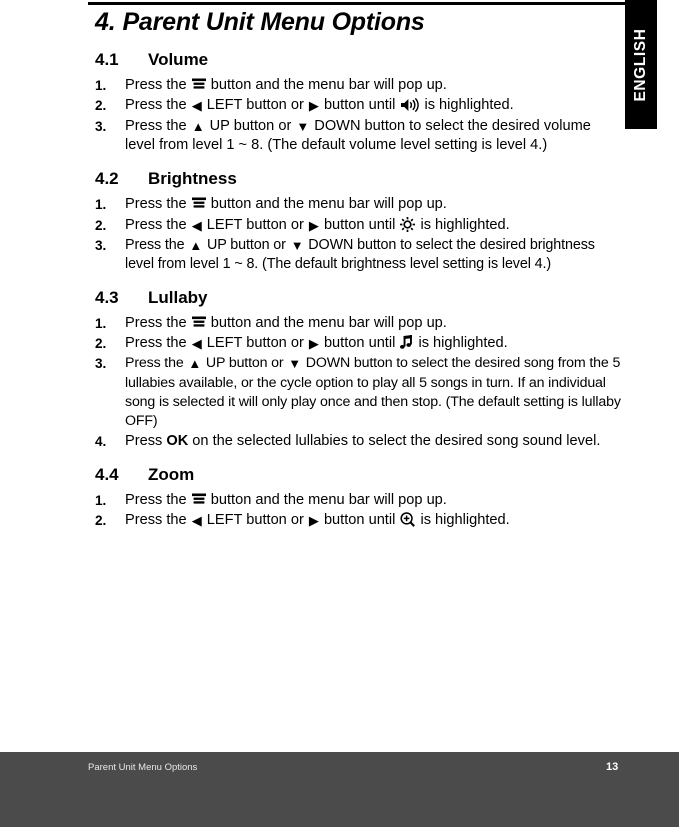 Image resolution: width=679 pixels, height=827 pixels. I want to click on section-number: 4.2, so click(107, 179).